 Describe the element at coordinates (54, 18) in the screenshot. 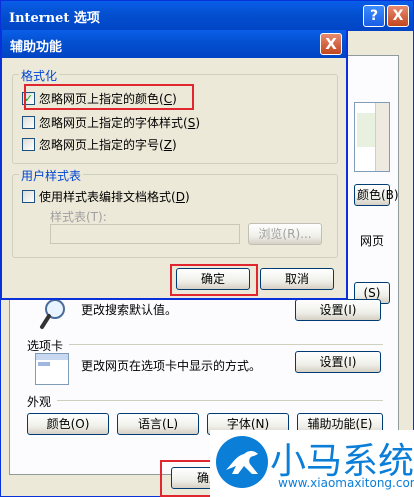

I see `window-title: Internet 选项` at that location.